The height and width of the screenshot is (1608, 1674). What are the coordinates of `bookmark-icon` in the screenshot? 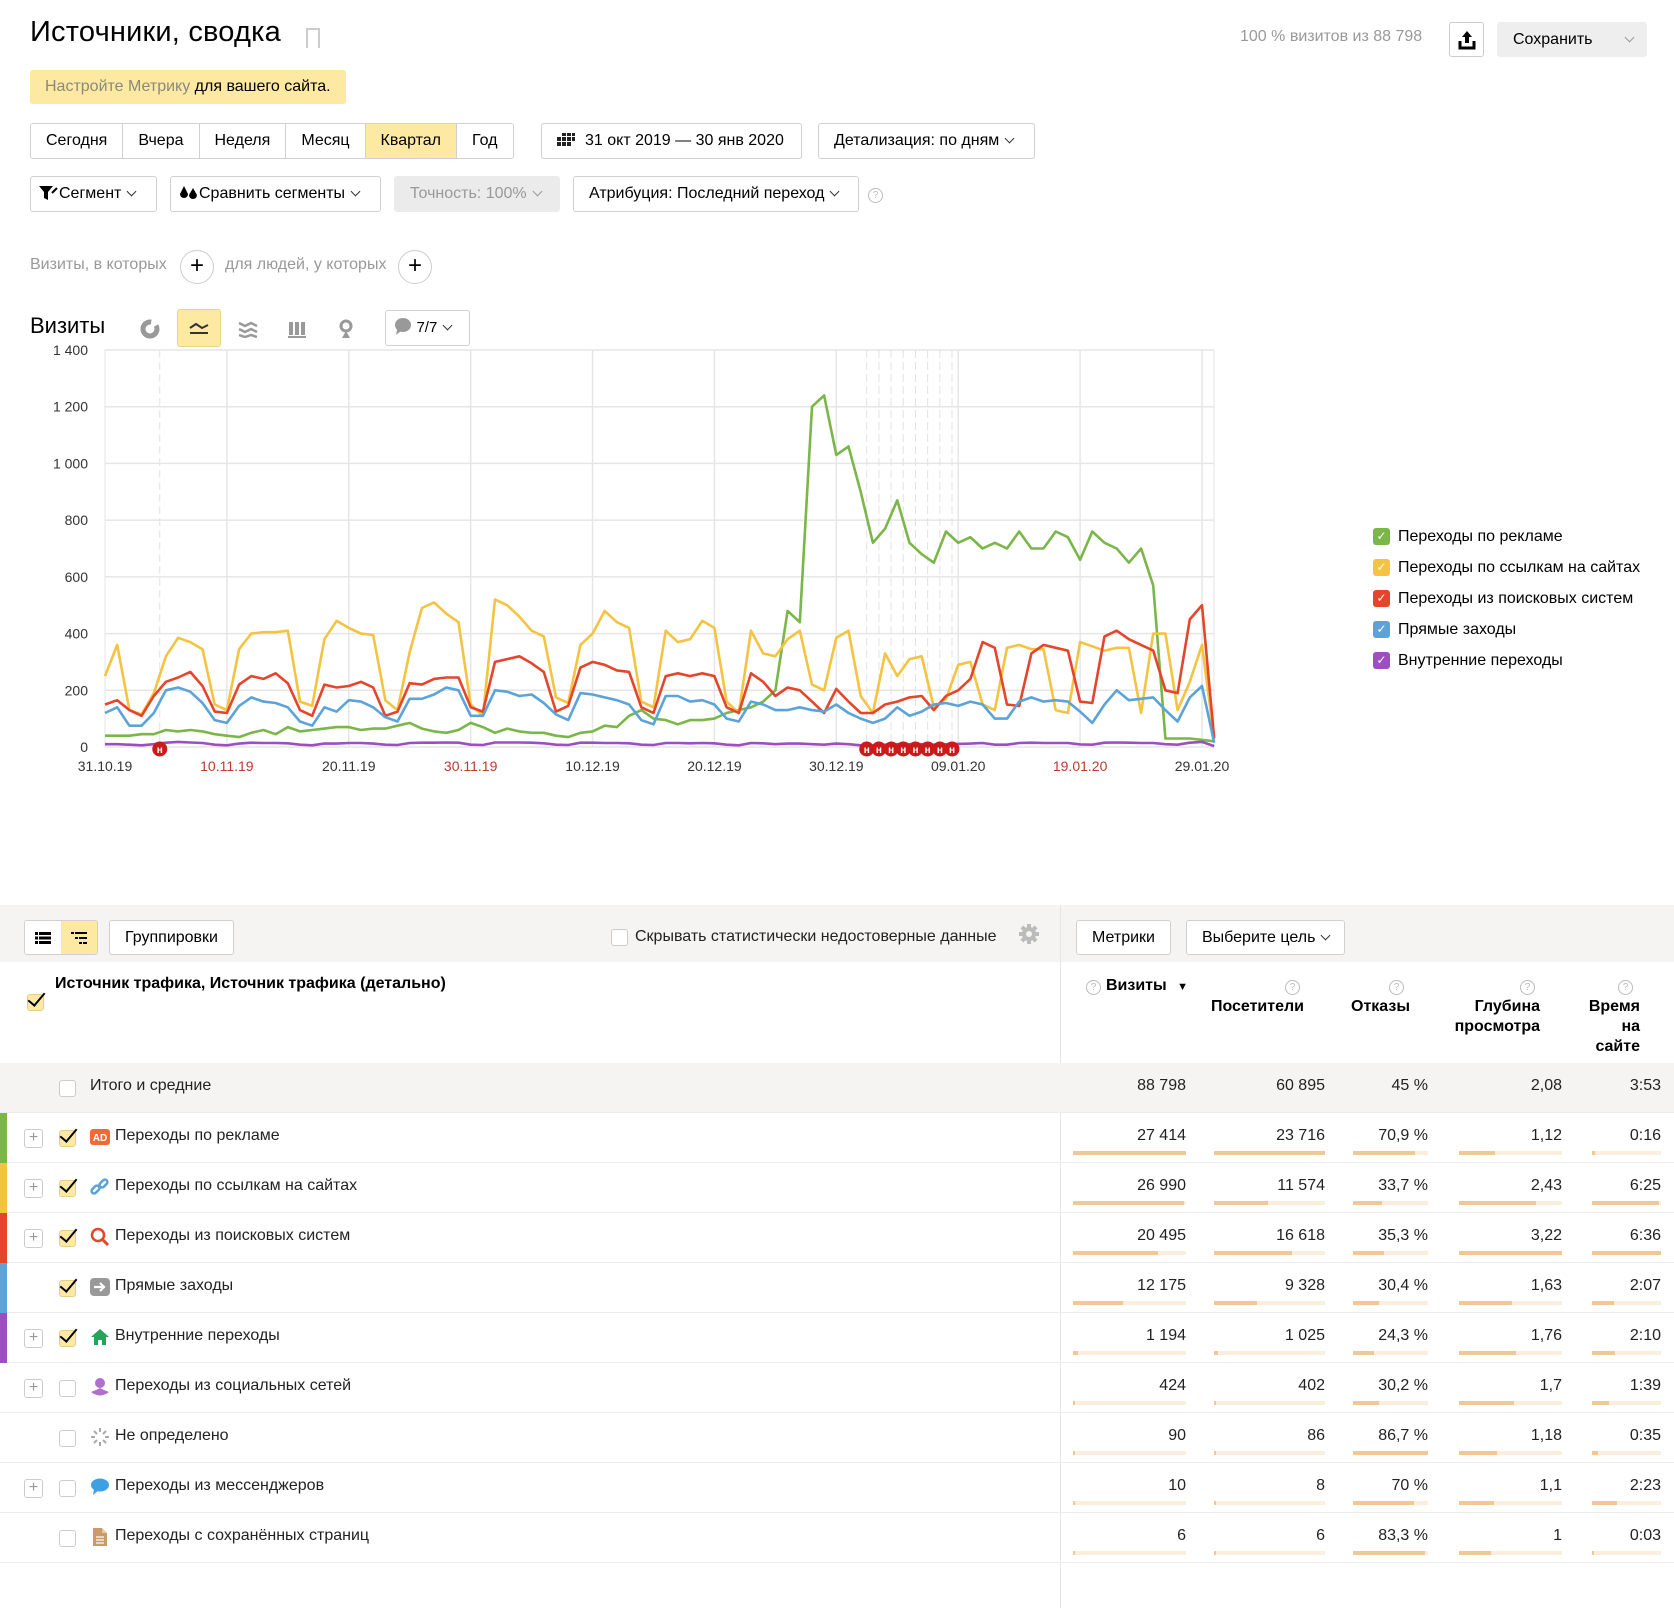 It's located at (313, 41).